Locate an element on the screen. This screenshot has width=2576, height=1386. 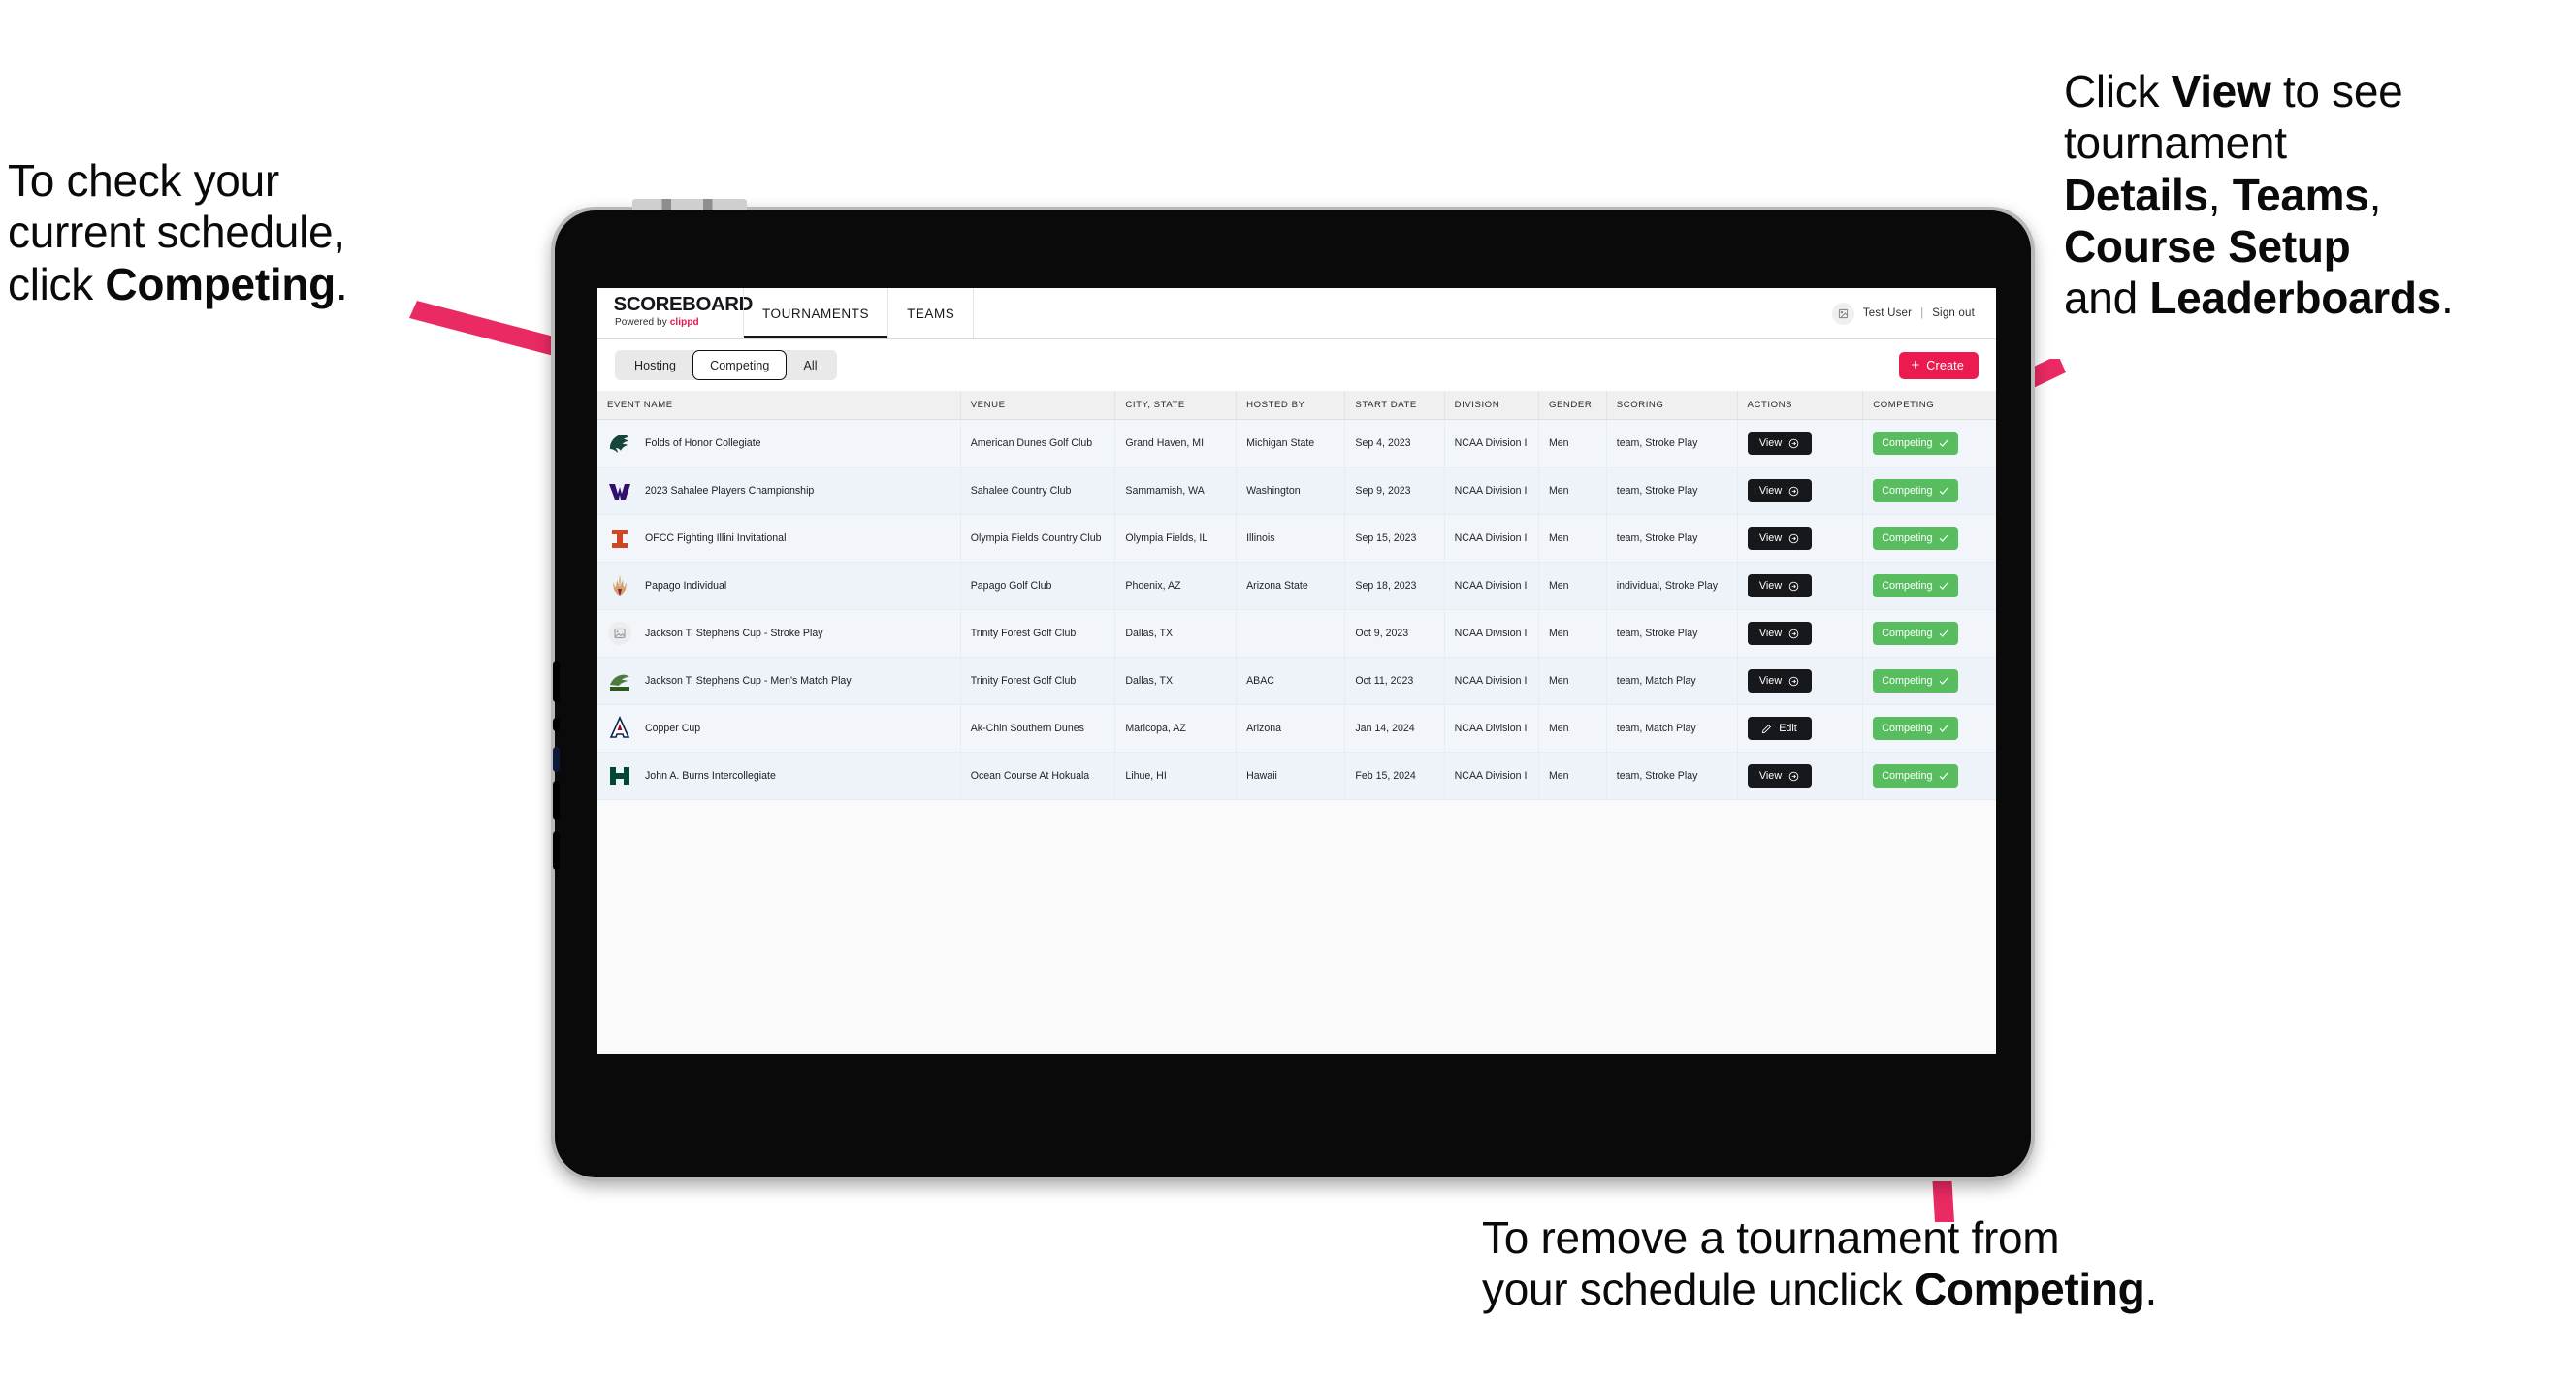
cell-city-state: Lihue, HI is located at coordinates (1176, 776).